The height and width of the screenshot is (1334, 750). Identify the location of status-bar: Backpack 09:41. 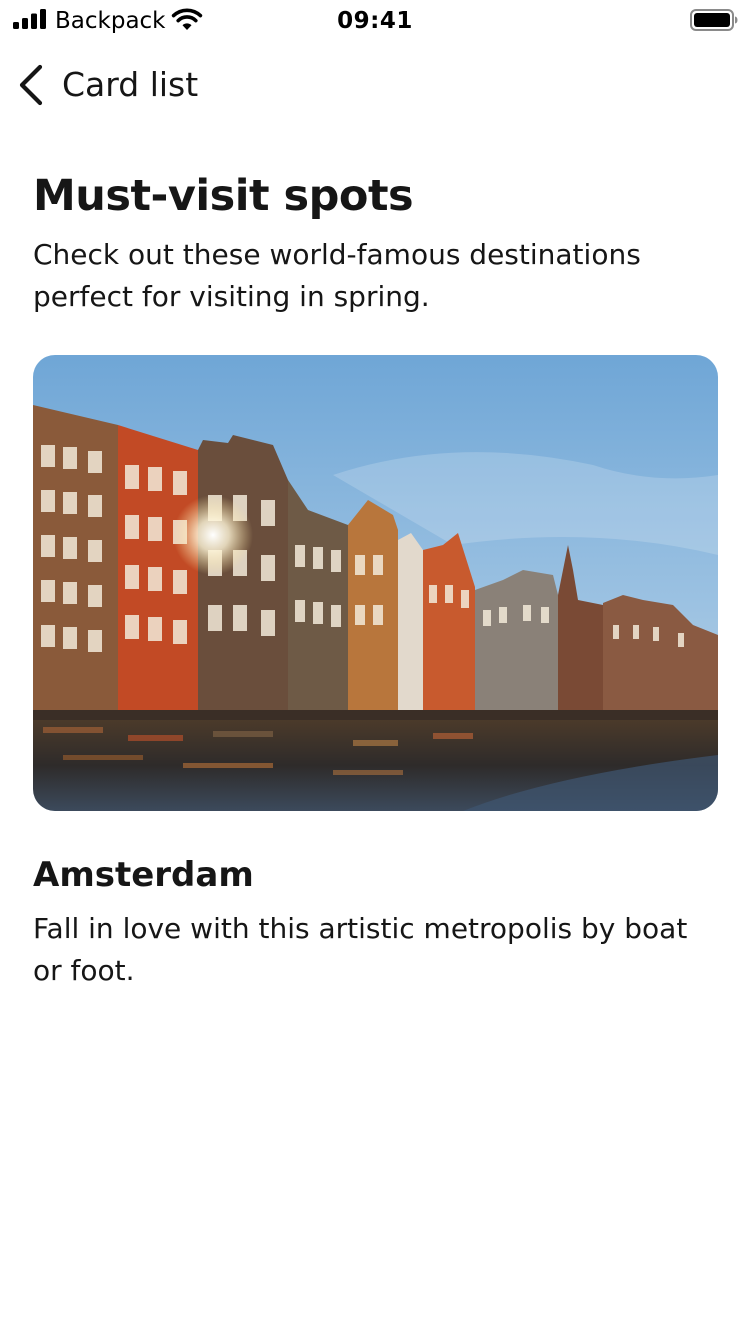
(375, 20).